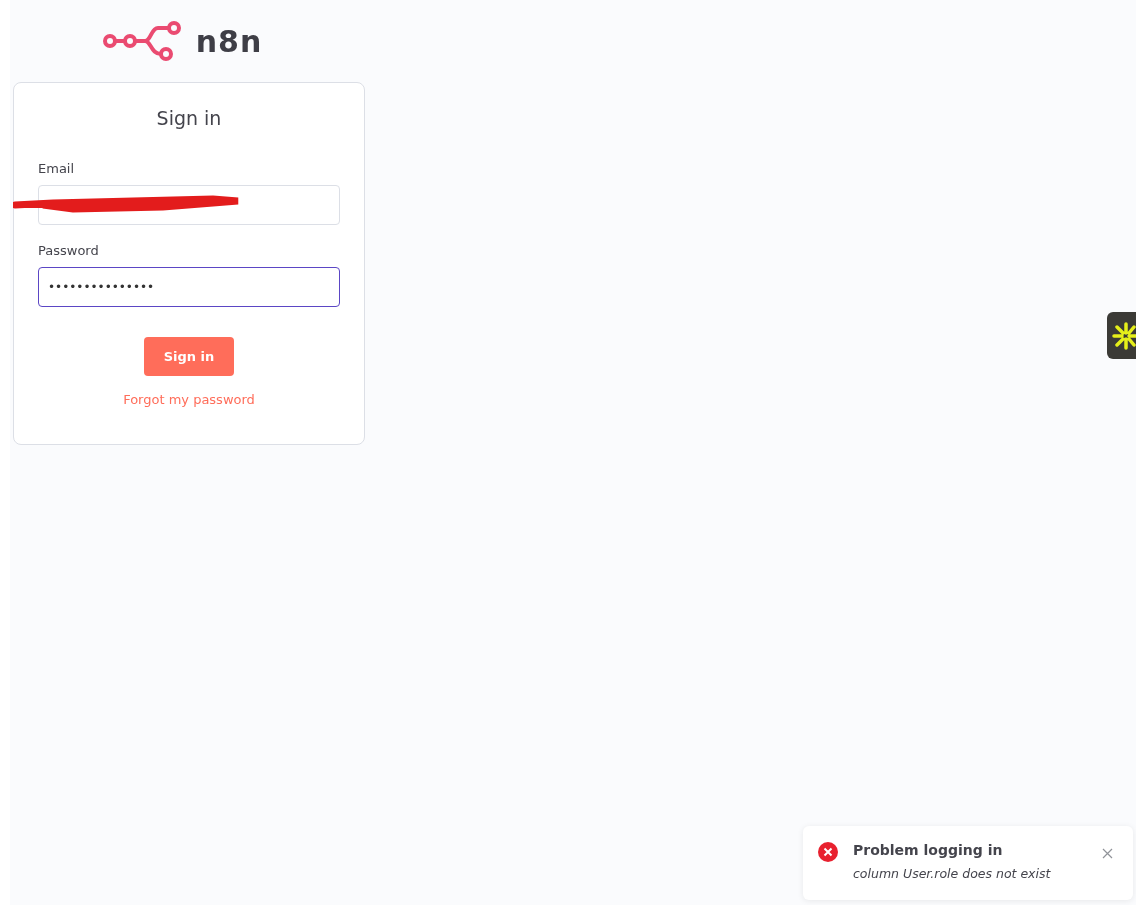 The width and height of the screenshot is (1136, 905). What do you see at coordinates (229, 41) in the screenshot?
I see `logo-text: n8n` at bounding box center [229, 41].